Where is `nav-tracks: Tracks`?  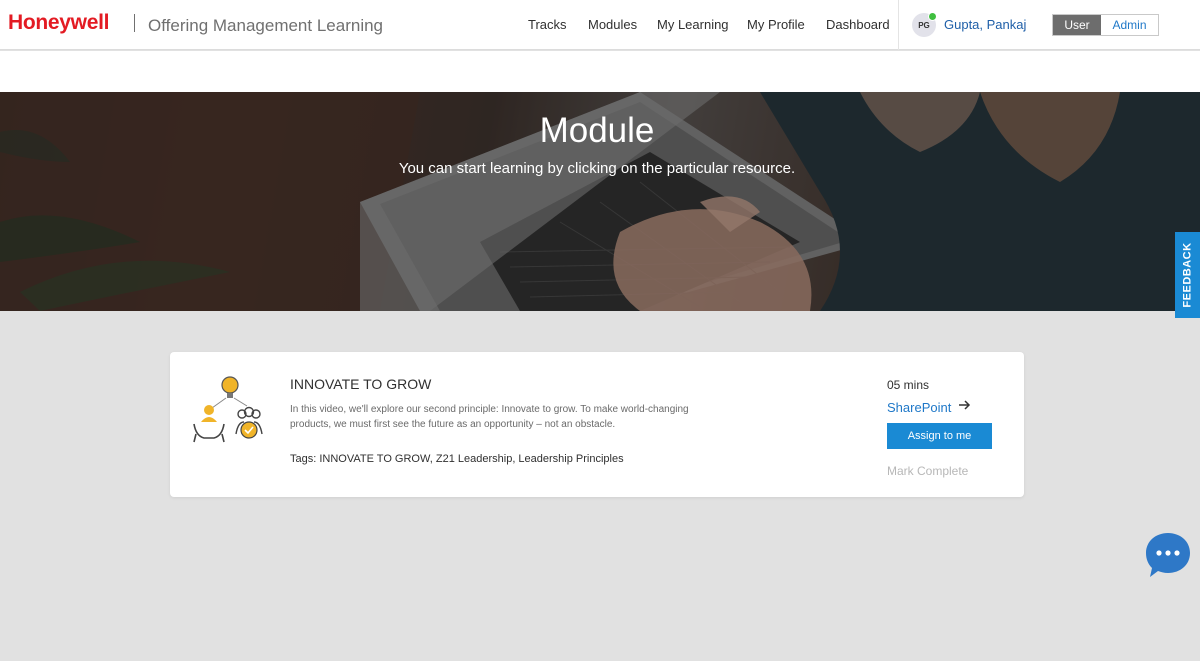 nav-tracks: Tracks is located at coordinates (547, 24).